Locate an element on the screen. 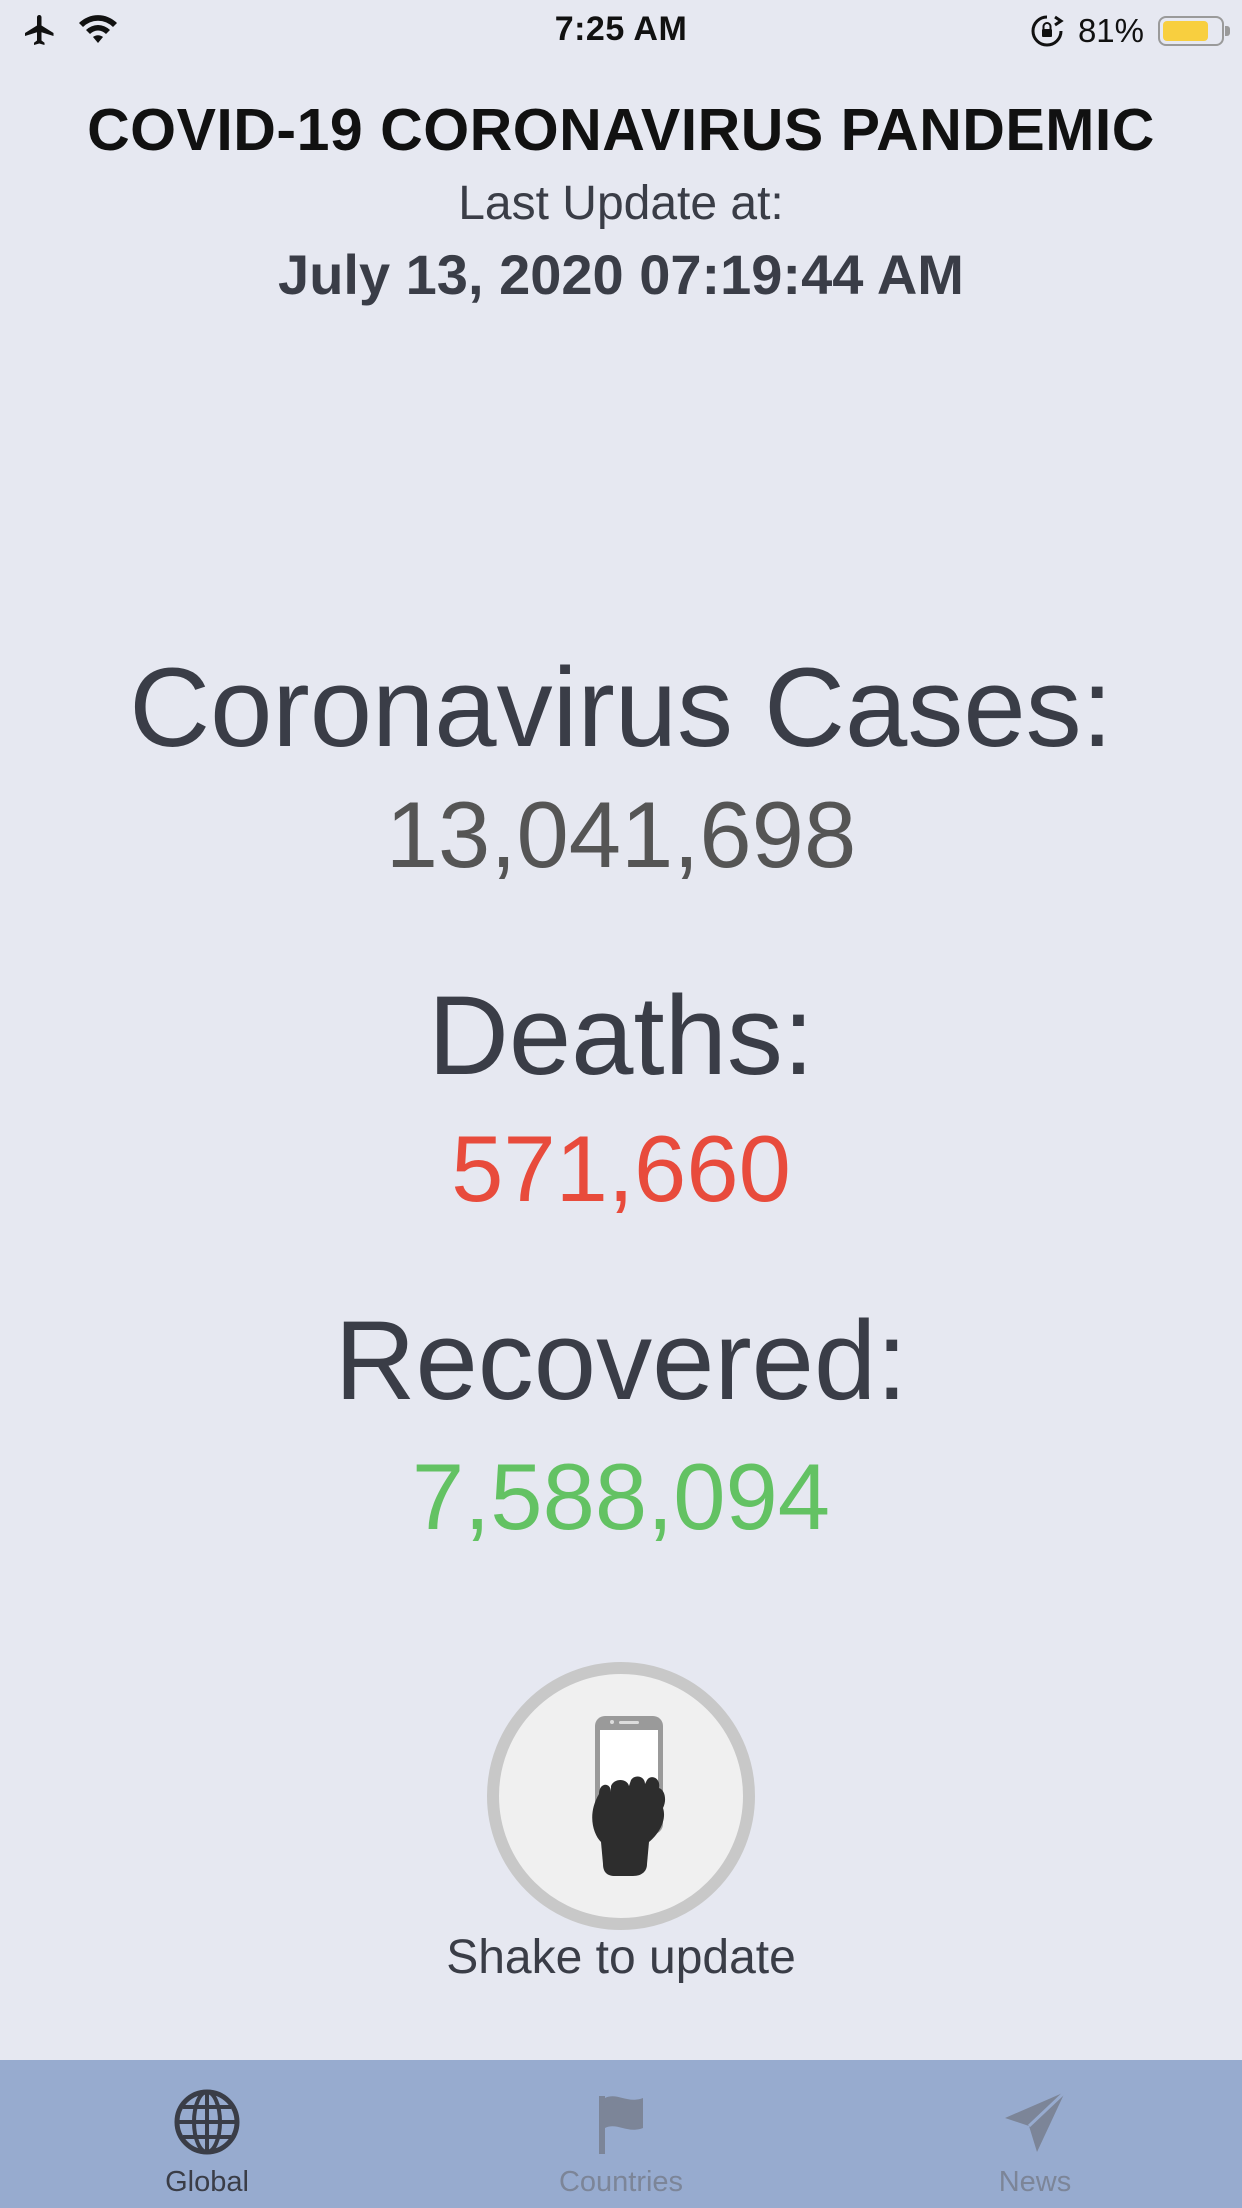 This screenshot has height=2208, width=1242. deaths-value: 571,660 is located at coordinates (621, 1168).